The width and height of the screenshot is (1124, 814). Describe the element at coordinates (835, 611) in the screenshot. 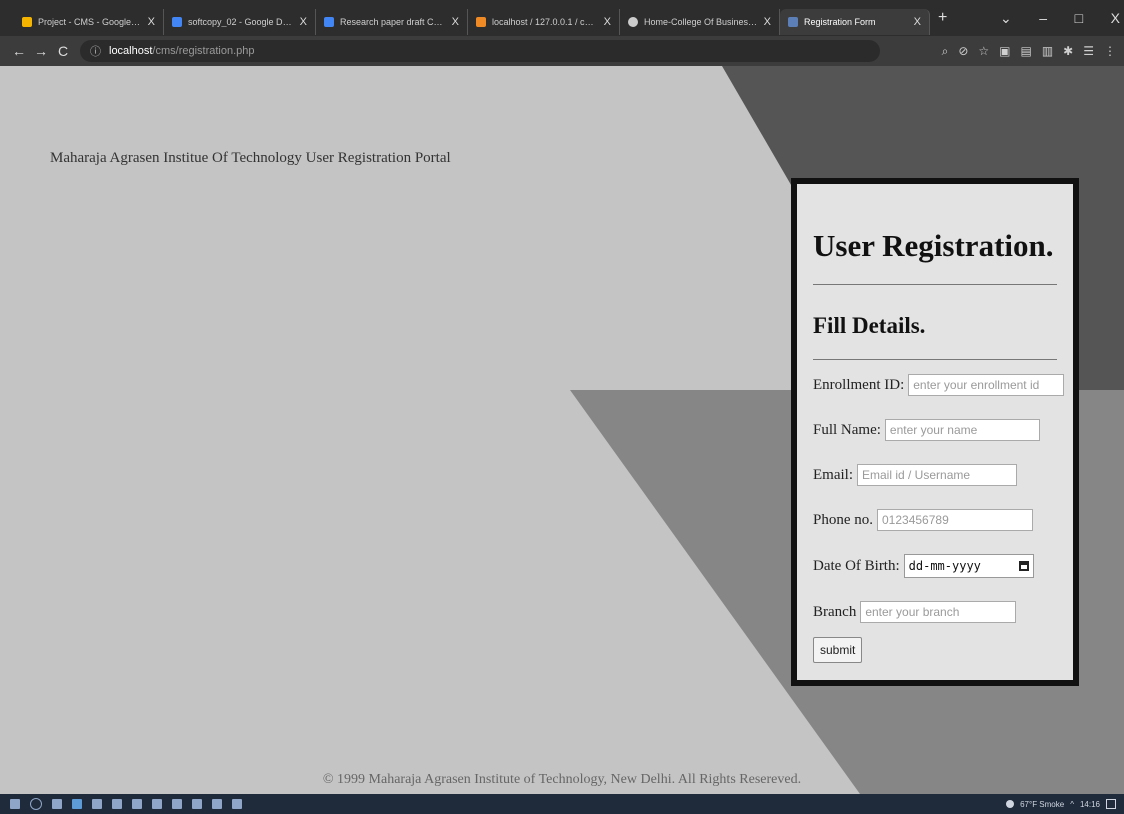

I see `branch-label: Branch` at that location.